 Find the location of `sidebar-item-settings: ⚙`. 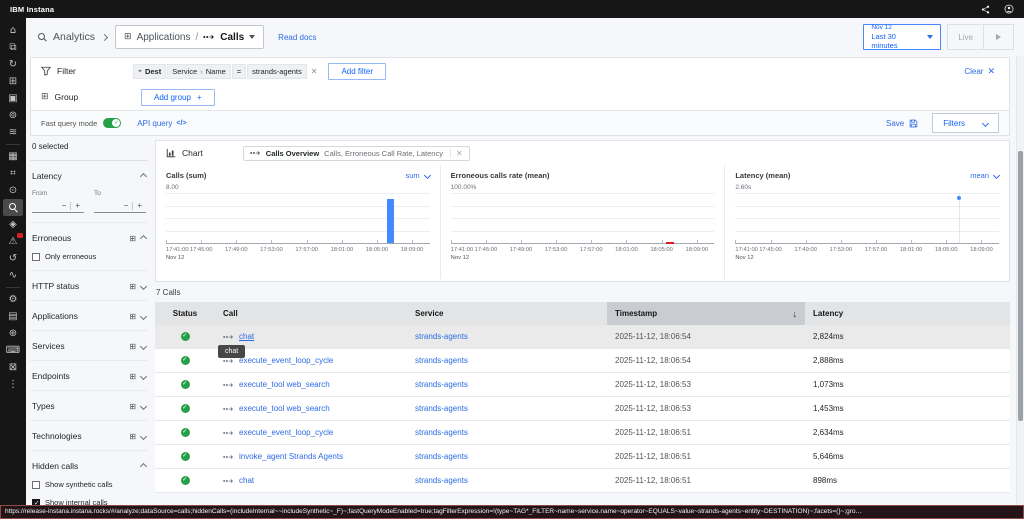

sidebar-item-settings: ⚙ is located at coordinates (13, 299).